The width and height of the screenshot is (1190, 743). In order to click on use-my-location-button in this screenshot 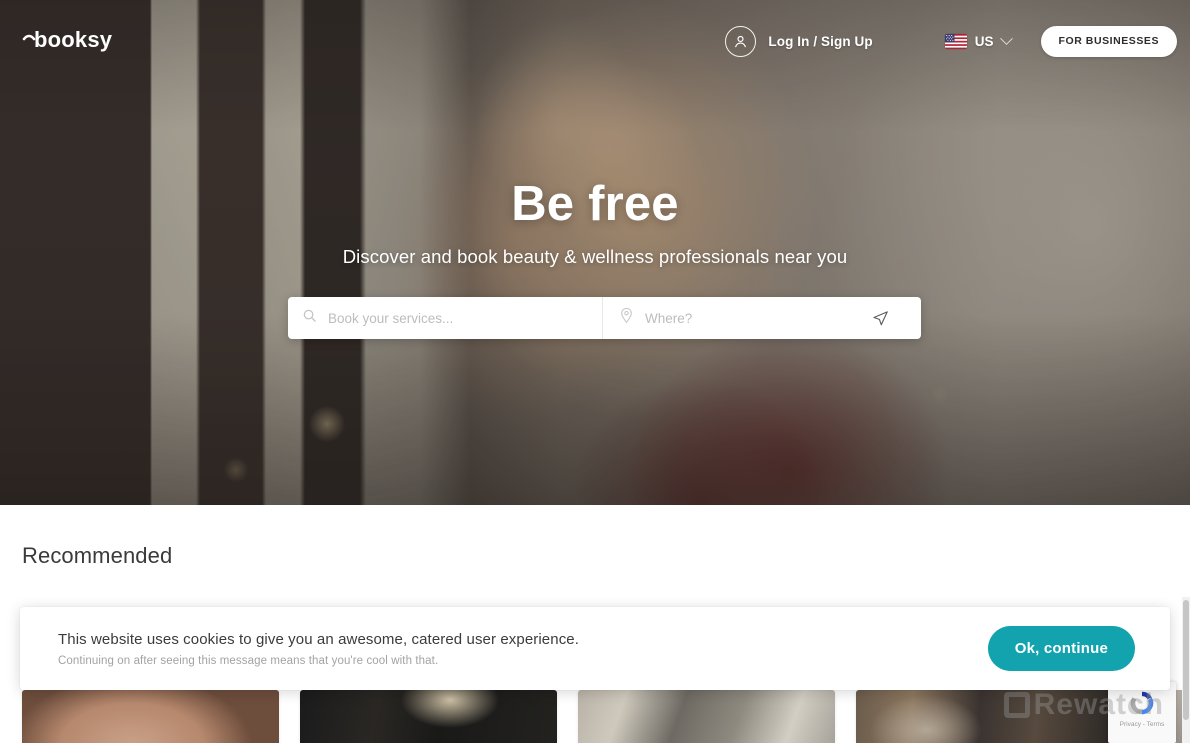, I will do `click(885, 318)`.